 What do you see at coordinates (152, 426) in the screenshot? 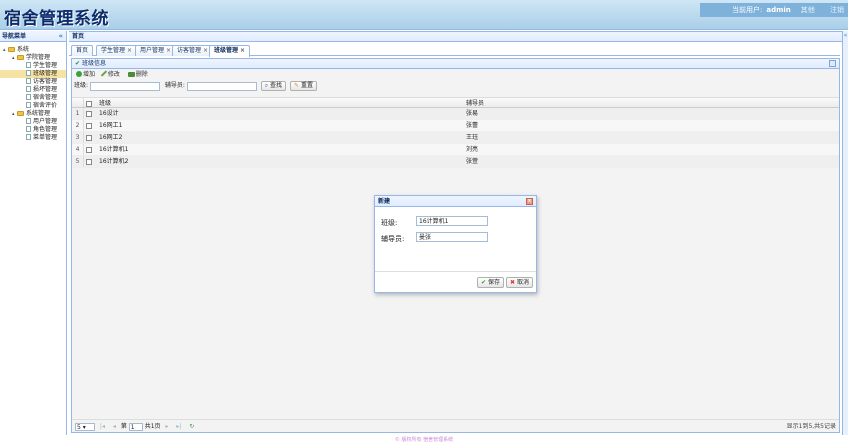
I see `page-suffix: 共1页` at bounding box center [152, 426].